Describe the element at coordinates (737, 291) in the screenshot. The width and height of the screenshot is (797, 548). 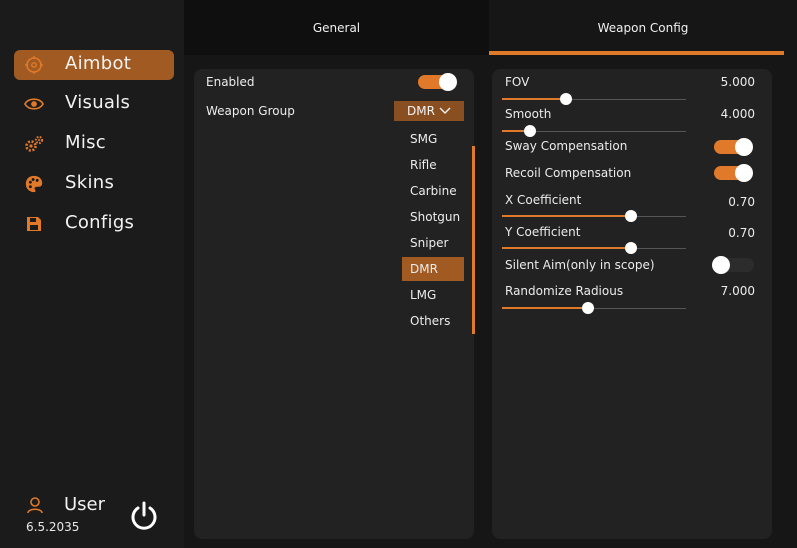
I see `randomize-radius-value: 7.000` at that location.